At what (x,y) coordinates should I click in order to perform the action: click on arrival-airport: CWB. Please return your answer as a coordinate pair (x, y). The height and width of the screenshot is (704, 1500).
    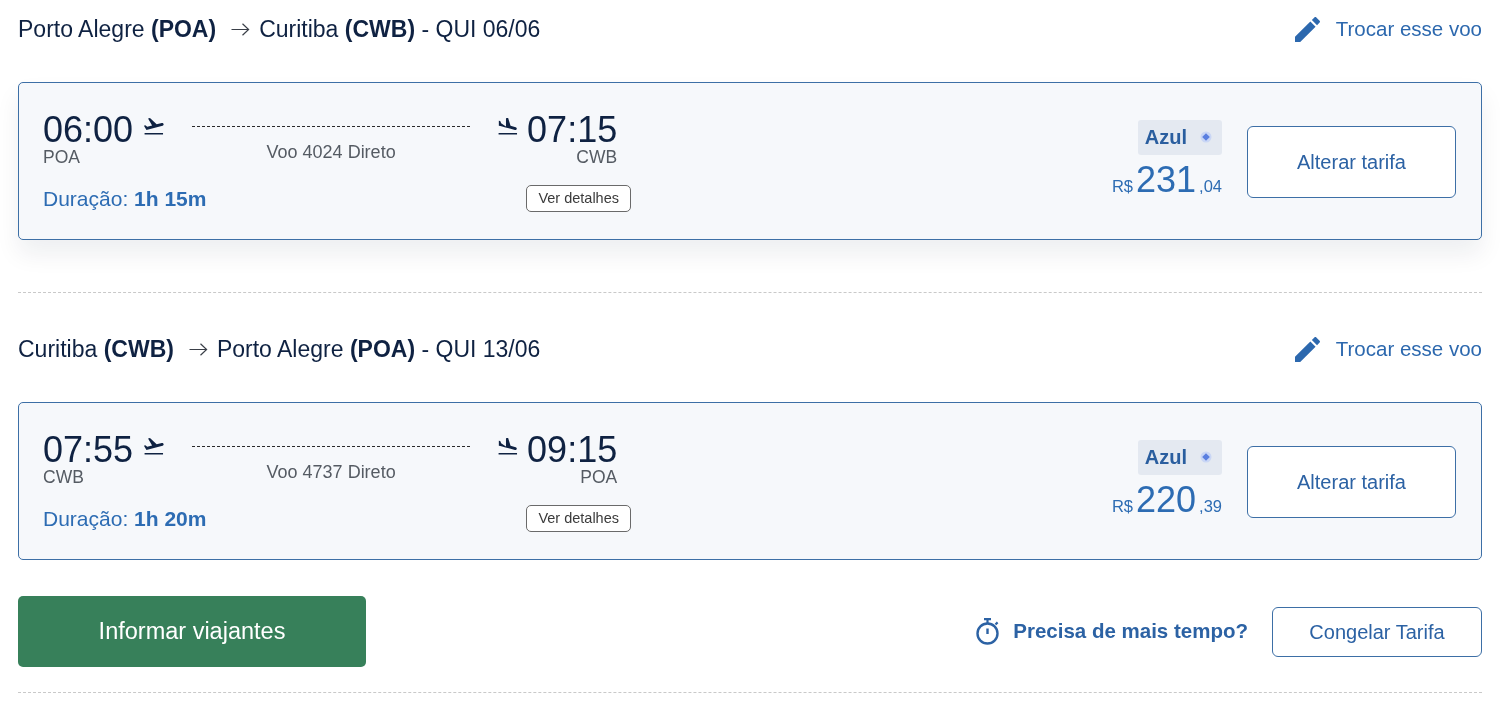
    Looking at the image, I should click on (597, 157).